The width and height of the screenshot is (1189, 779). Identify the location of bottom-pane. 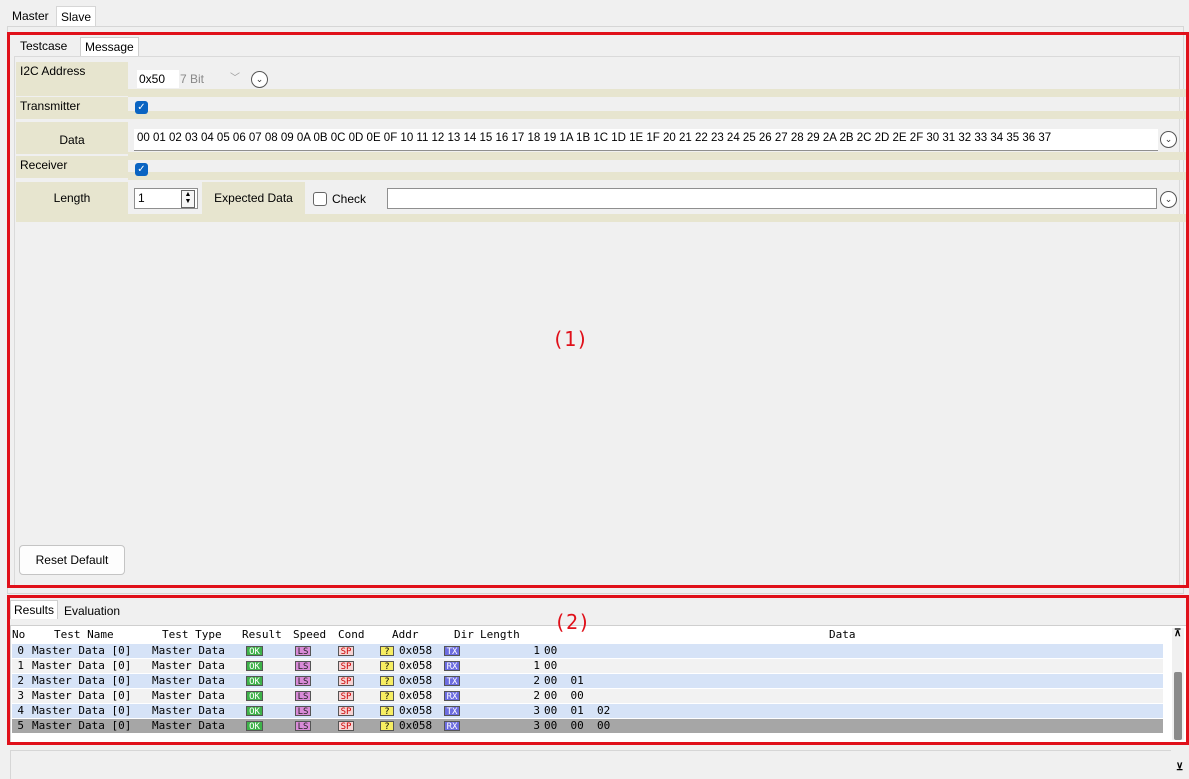
(590, 764).